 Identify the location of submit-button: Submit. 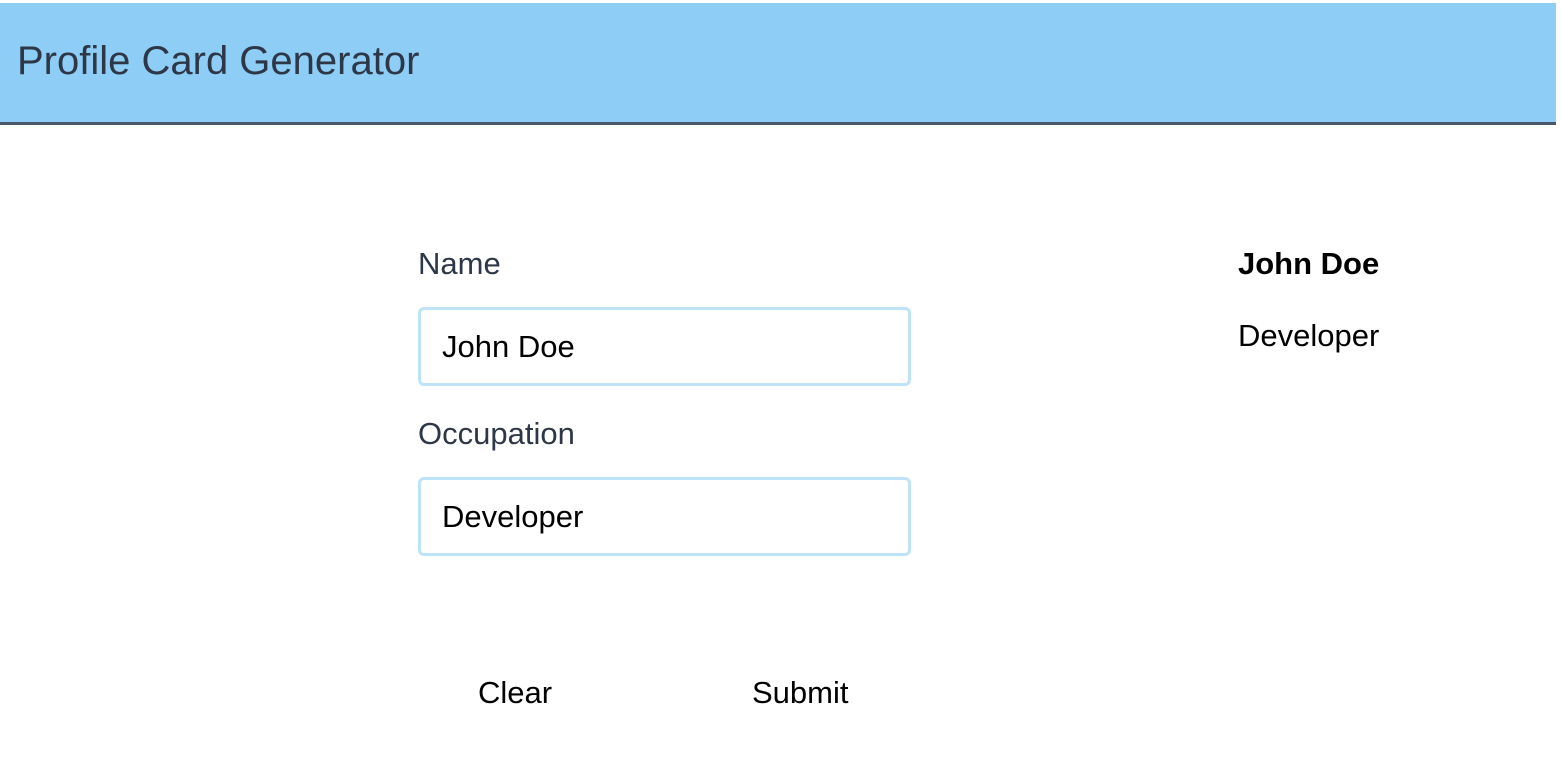
(800, 693).